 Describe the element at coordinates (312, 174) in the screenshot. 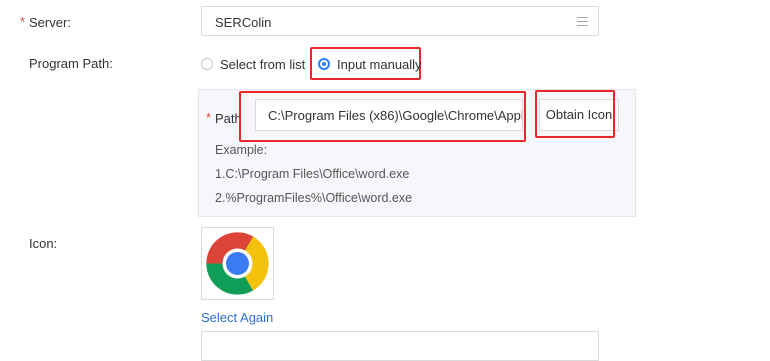

I see `example-line: 1.C:\Program Files\Office\word.exe` at that location.